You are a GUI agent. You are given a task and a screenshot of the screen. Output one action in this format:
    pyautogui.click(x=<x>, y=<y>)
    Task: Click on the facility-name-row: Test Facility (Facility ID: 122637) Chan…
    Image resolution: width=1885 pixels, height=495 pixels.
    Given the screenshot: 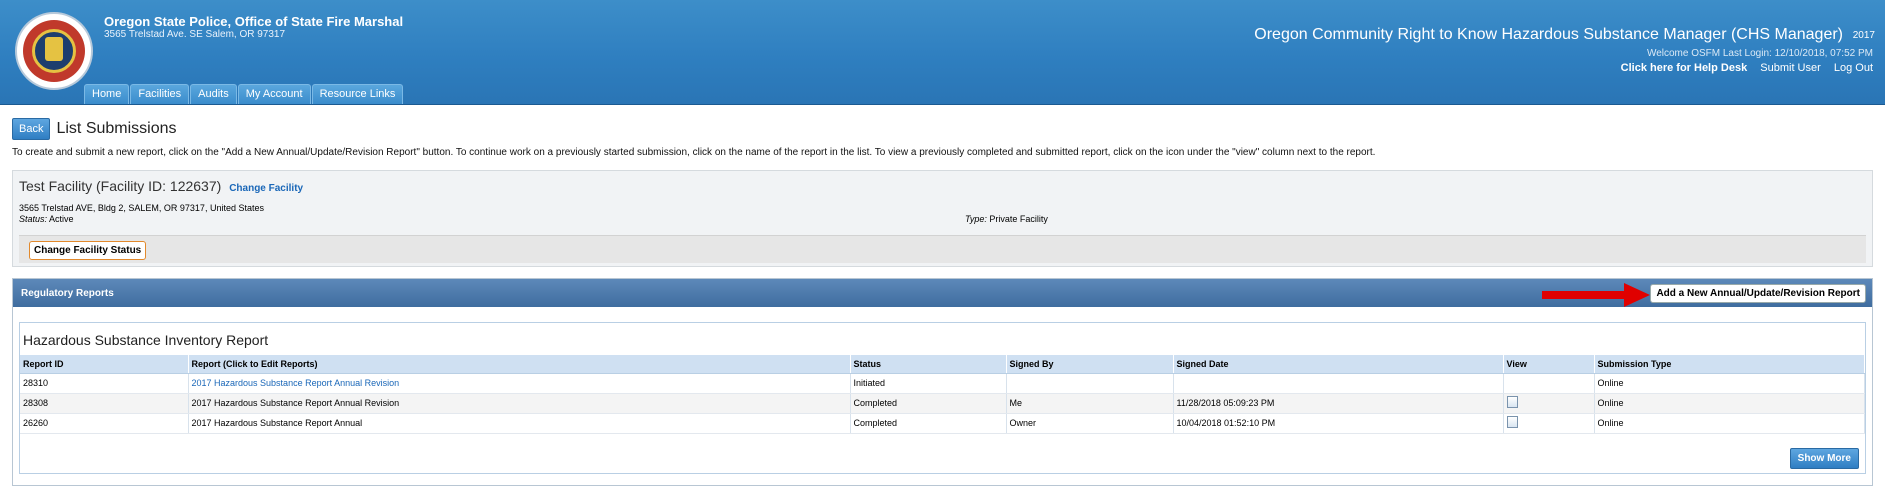 What is the action you would take?
    pyautogui.click(x=161, y=186)
    